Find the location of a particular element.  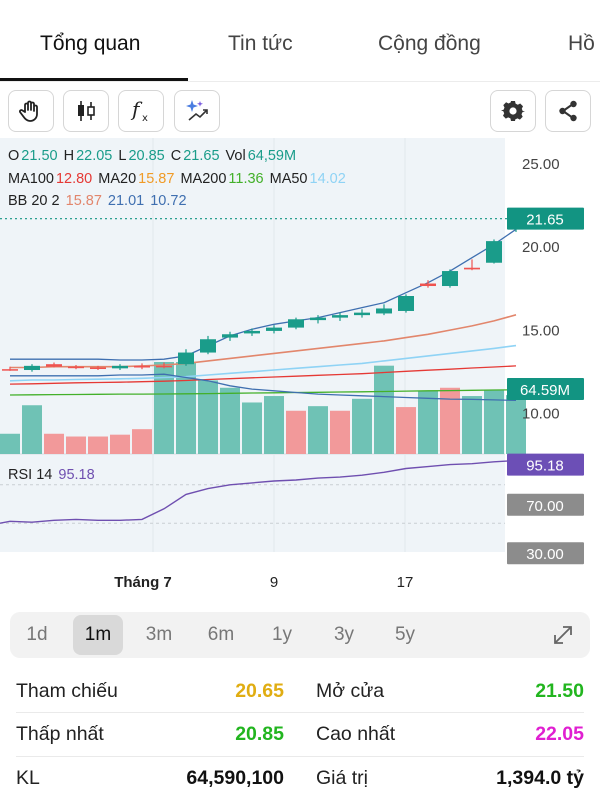

share-icon is located at coordinates (568, 111).